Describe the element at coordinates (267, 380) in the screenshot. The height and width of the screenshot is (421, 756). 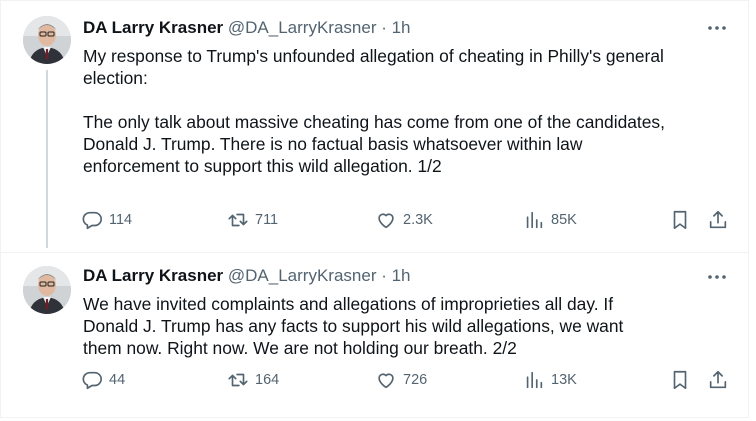
I see `retweet-count: 164` at that location.